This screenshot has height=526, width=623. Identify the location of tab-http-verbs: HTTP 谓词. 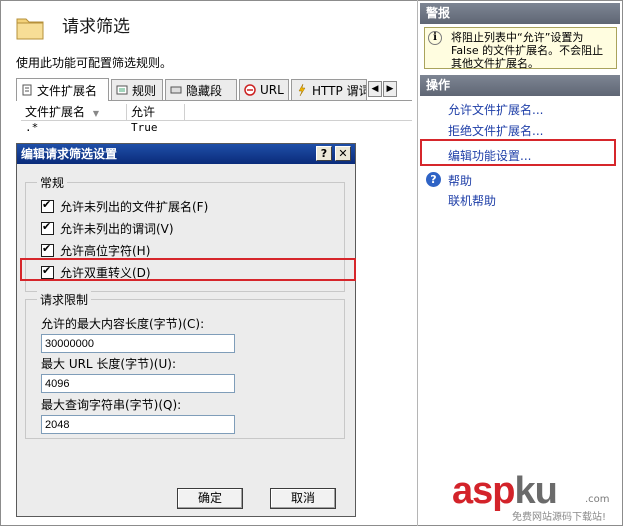
(329, 89).